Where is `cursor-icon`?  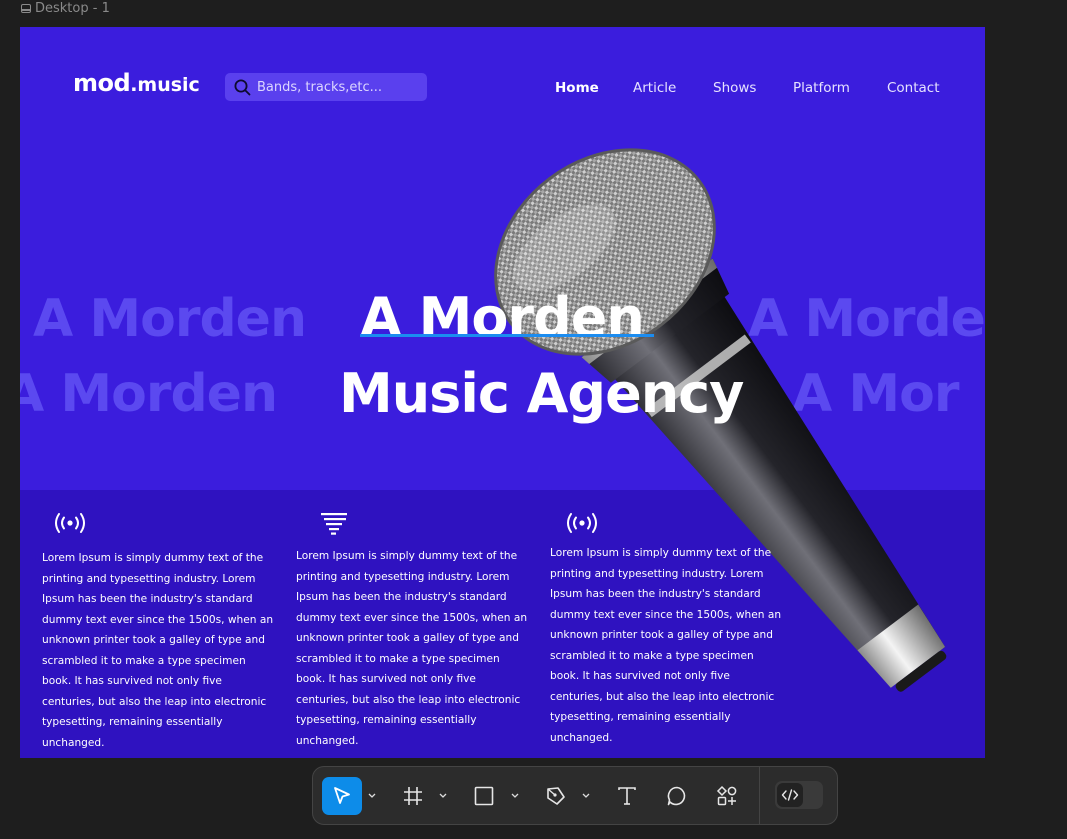 cursor-icon is located at coordinates (342, 795).